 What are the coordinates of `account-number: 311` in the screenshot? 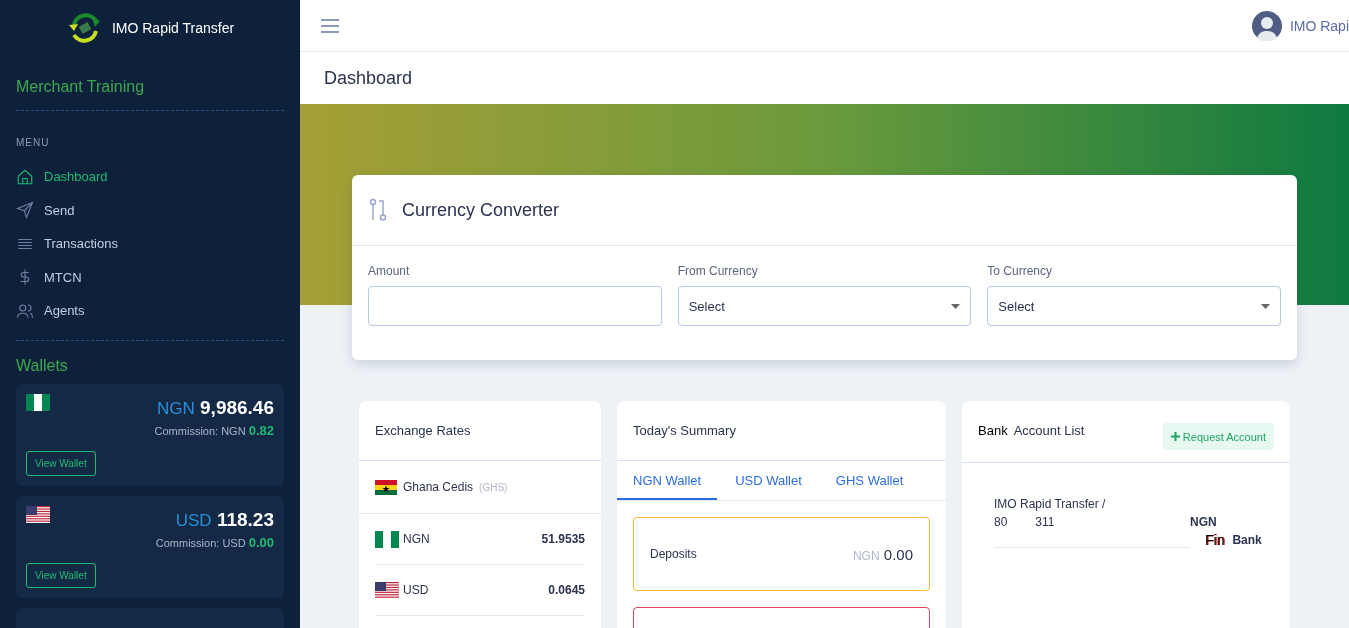 It's located at (1045, 522).